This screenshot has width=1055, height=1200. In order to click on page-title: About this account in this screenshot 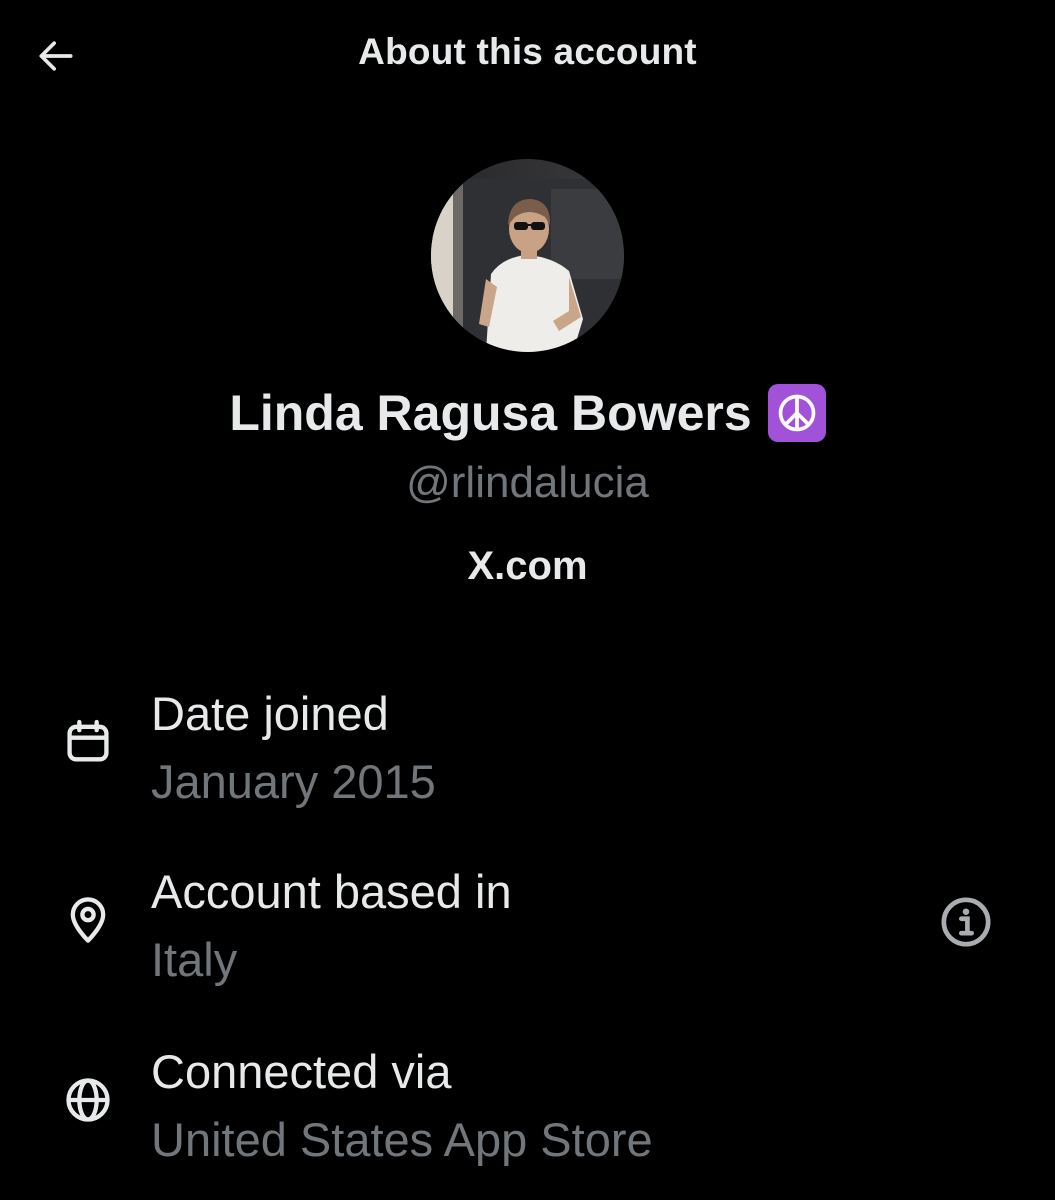, I will do `click(527, 51)`.